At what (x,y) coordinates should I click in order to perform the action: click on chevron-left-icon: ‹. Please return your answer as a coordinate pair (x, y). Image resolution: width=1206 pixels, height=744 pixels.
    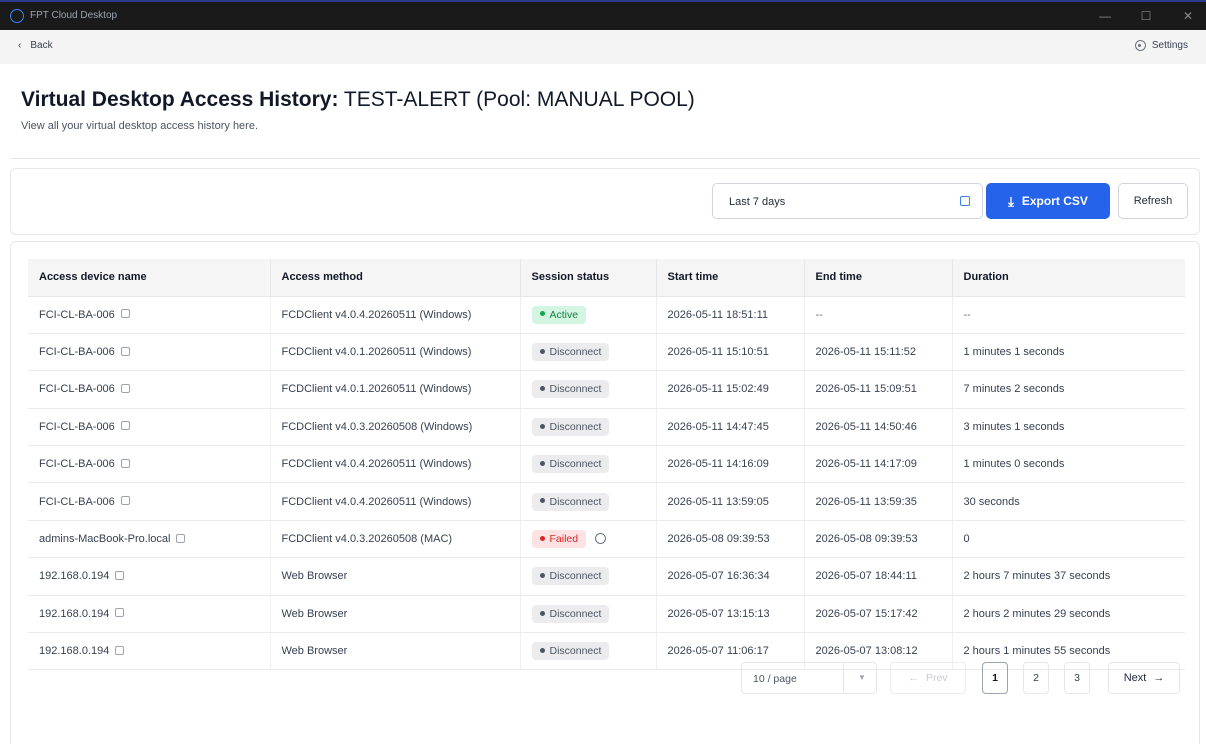
    Looking at the image, I should click on (20, 45).